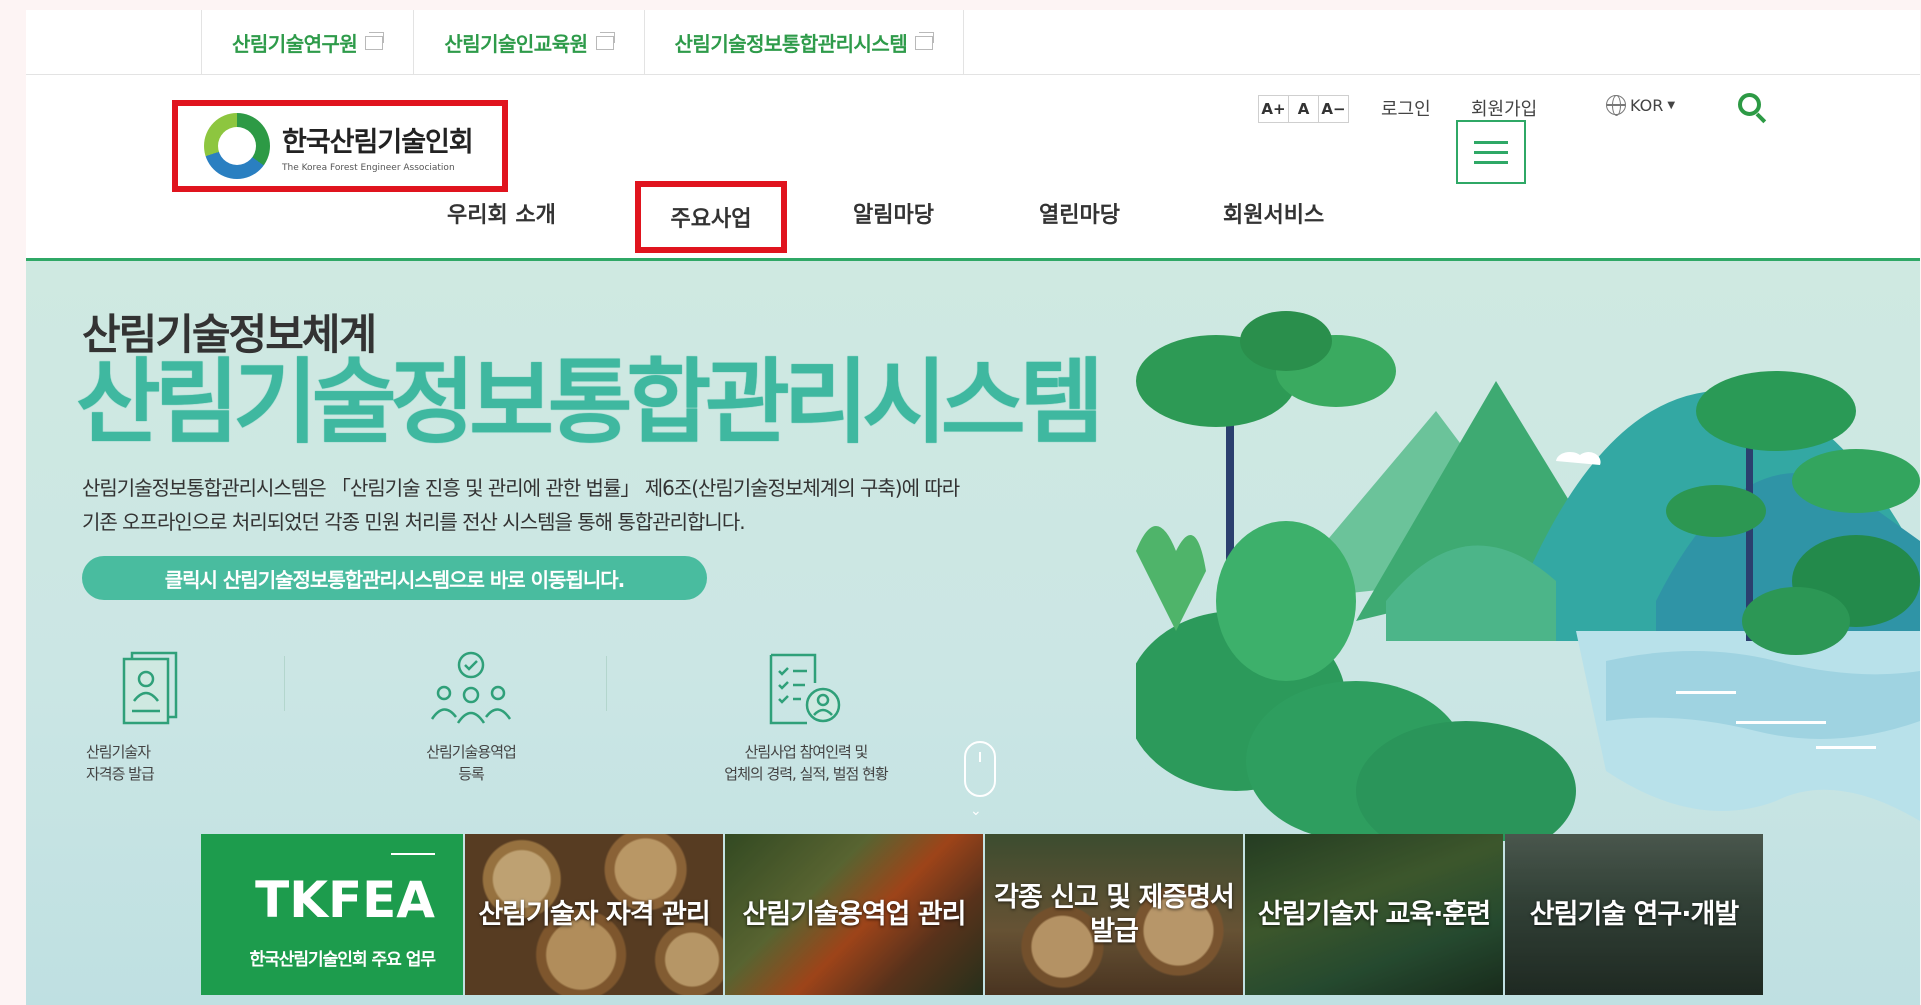 The width and height of the screenshot is (1921, 1005). What do you see at coordinates (394, 578) in the screenshot?
I see `go-to-system-button: 클릭시 산림기술정보통합관리시스템으로 바로 이동됩니다.` at bounding box center [394, 578].